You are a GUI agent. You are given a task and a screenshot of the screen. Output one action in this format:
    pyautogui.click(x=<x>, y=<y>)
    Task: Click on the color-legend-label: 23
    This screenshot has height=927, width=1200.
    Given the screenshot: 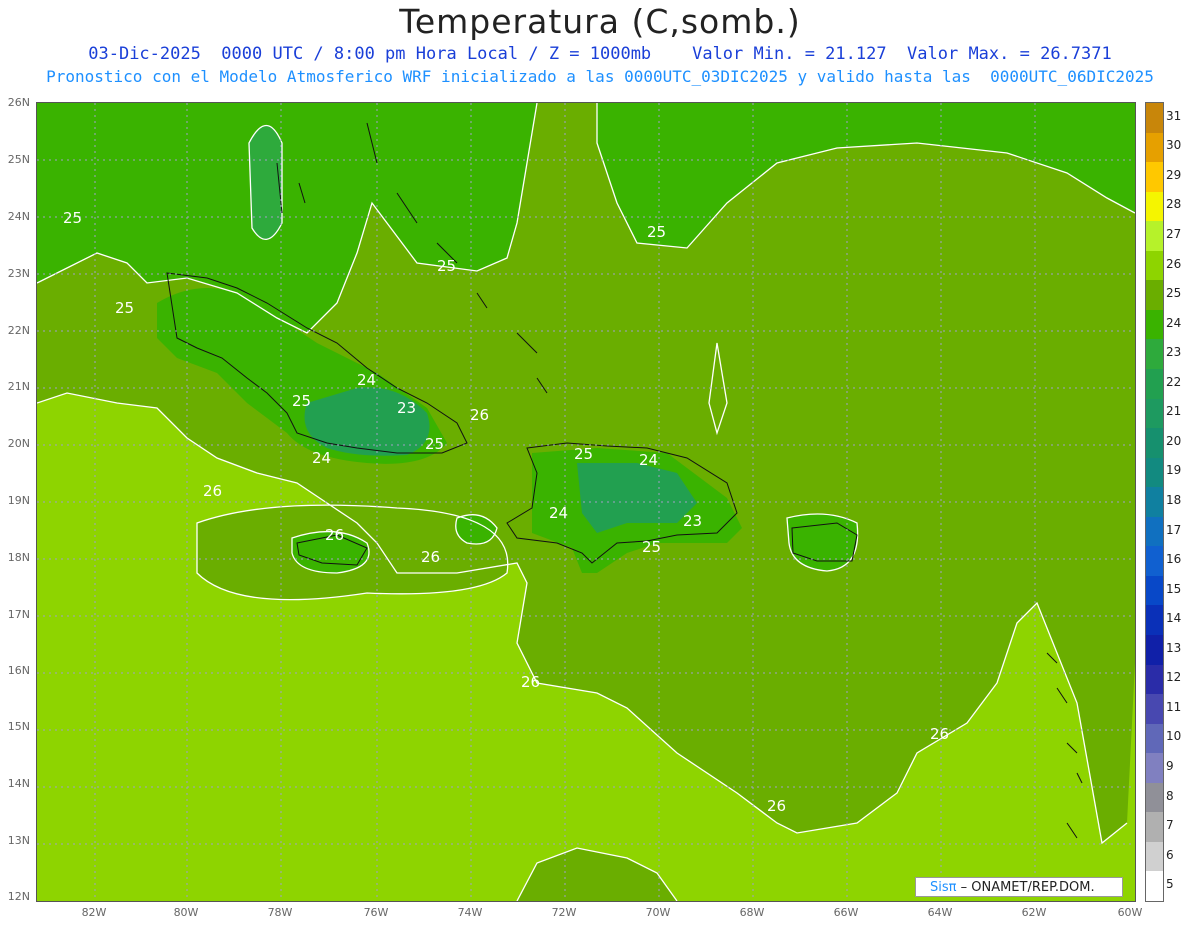 What is the action you would take?
    pyautogui.click(x=1174, y=352)
    